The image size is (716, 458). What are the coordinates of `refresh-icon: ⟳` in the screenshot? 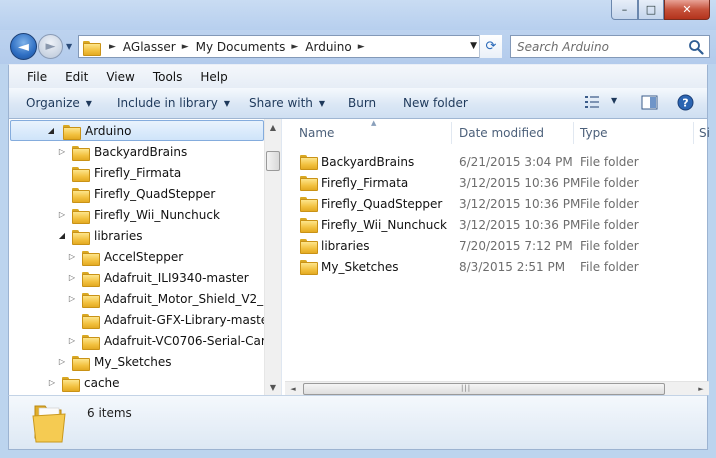 It's located at (491, 46).